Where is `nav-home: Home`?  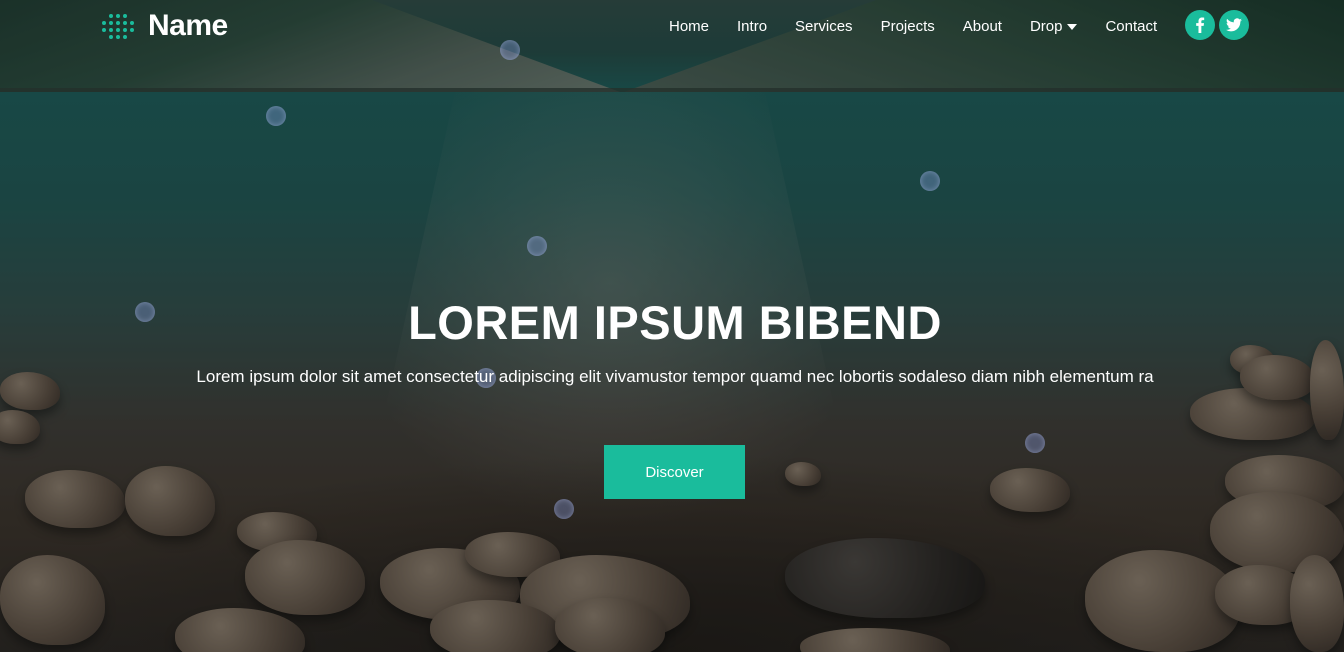
nav-home: Home is located at coordinates (689, 26).